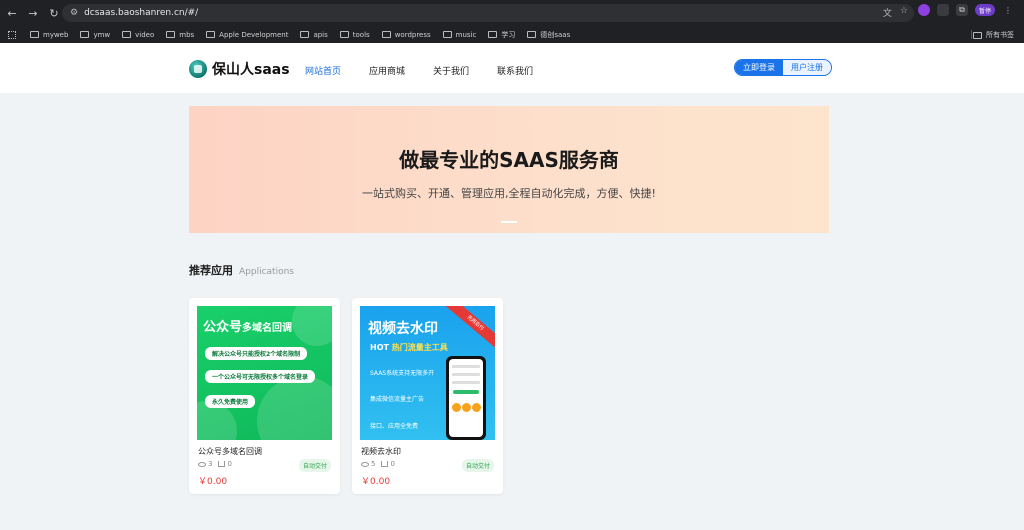  I want to click on nav-about: 关于我们, so click(451, 70).